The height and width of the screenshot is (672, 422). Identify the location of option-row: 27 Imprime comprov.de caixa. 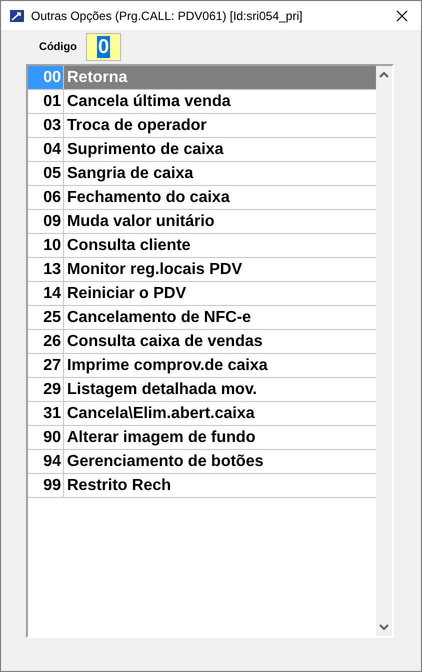
(202, 366).